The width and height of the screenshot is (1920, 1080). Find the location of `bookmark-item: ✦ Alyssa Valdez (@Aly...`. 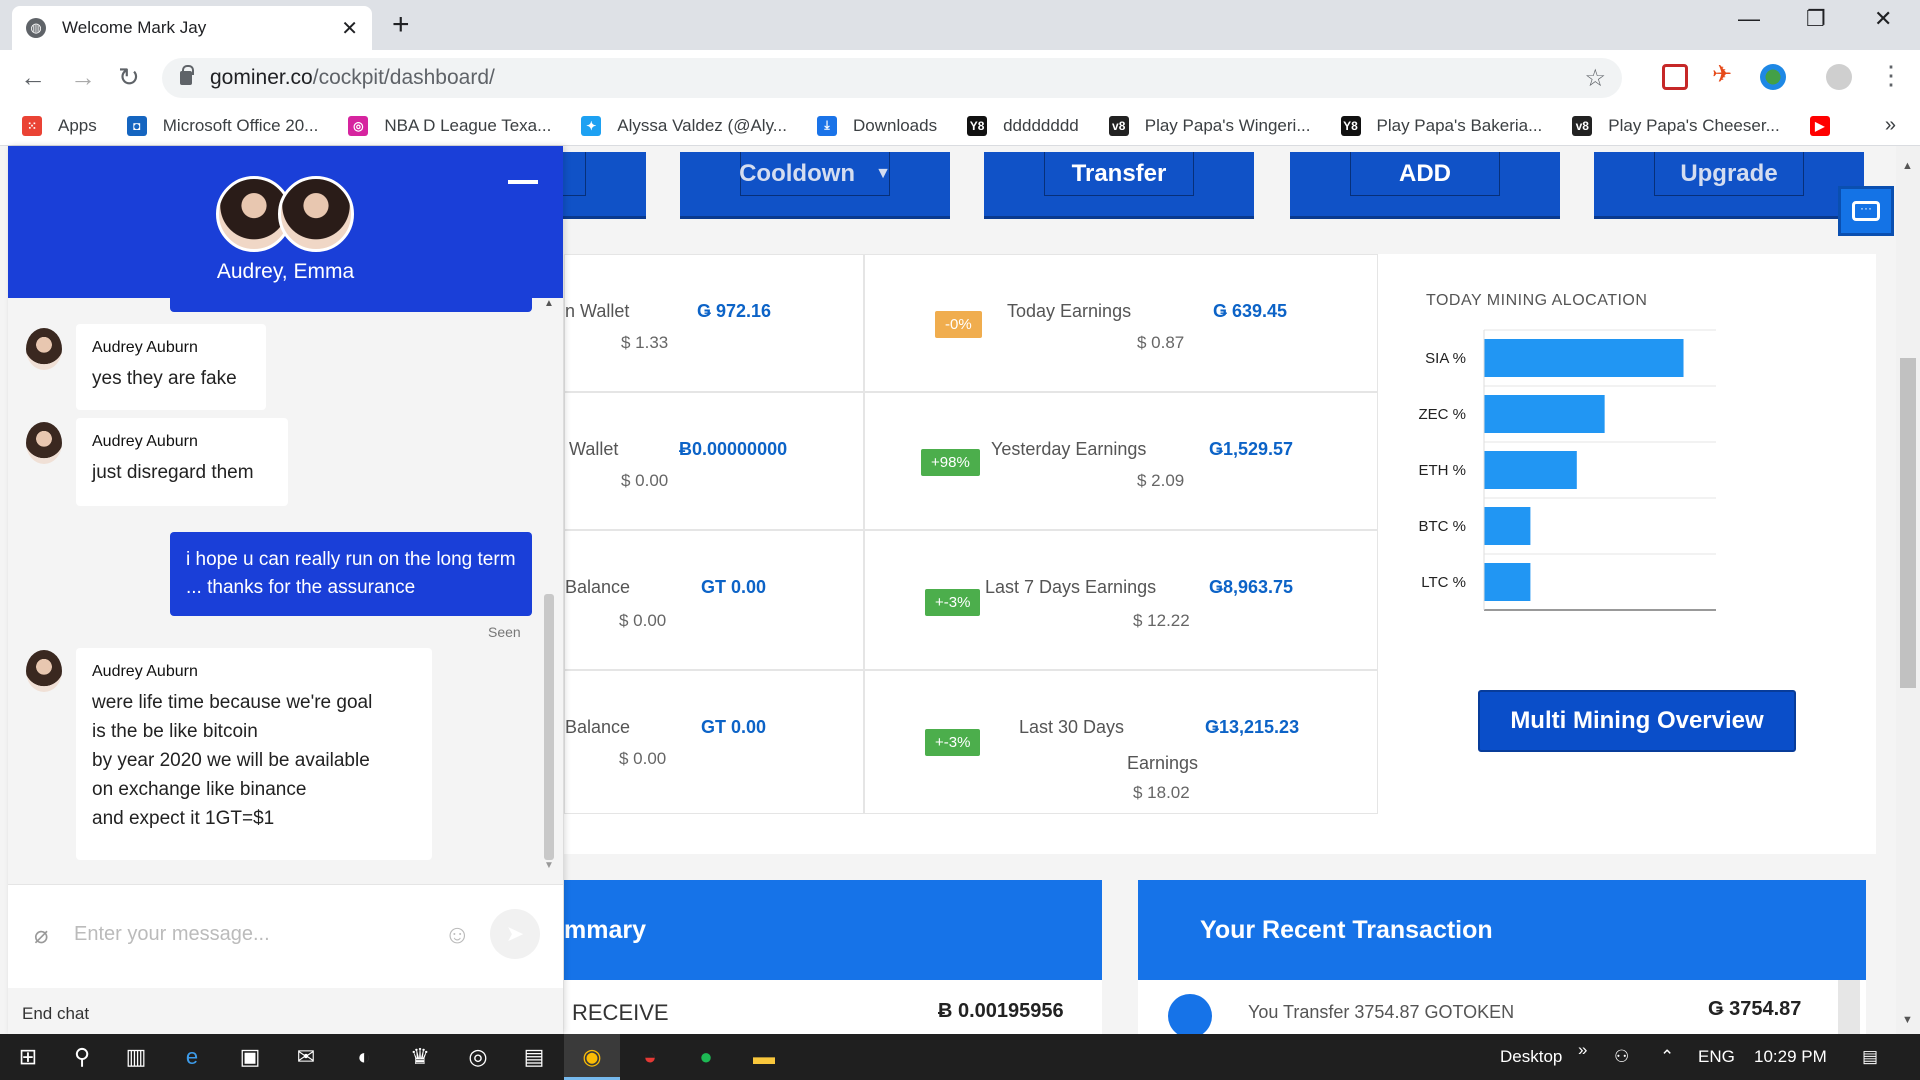

bookmark-item: ✦ Alyssa Valdez (@Aly... is located at coordinates (684, 125).